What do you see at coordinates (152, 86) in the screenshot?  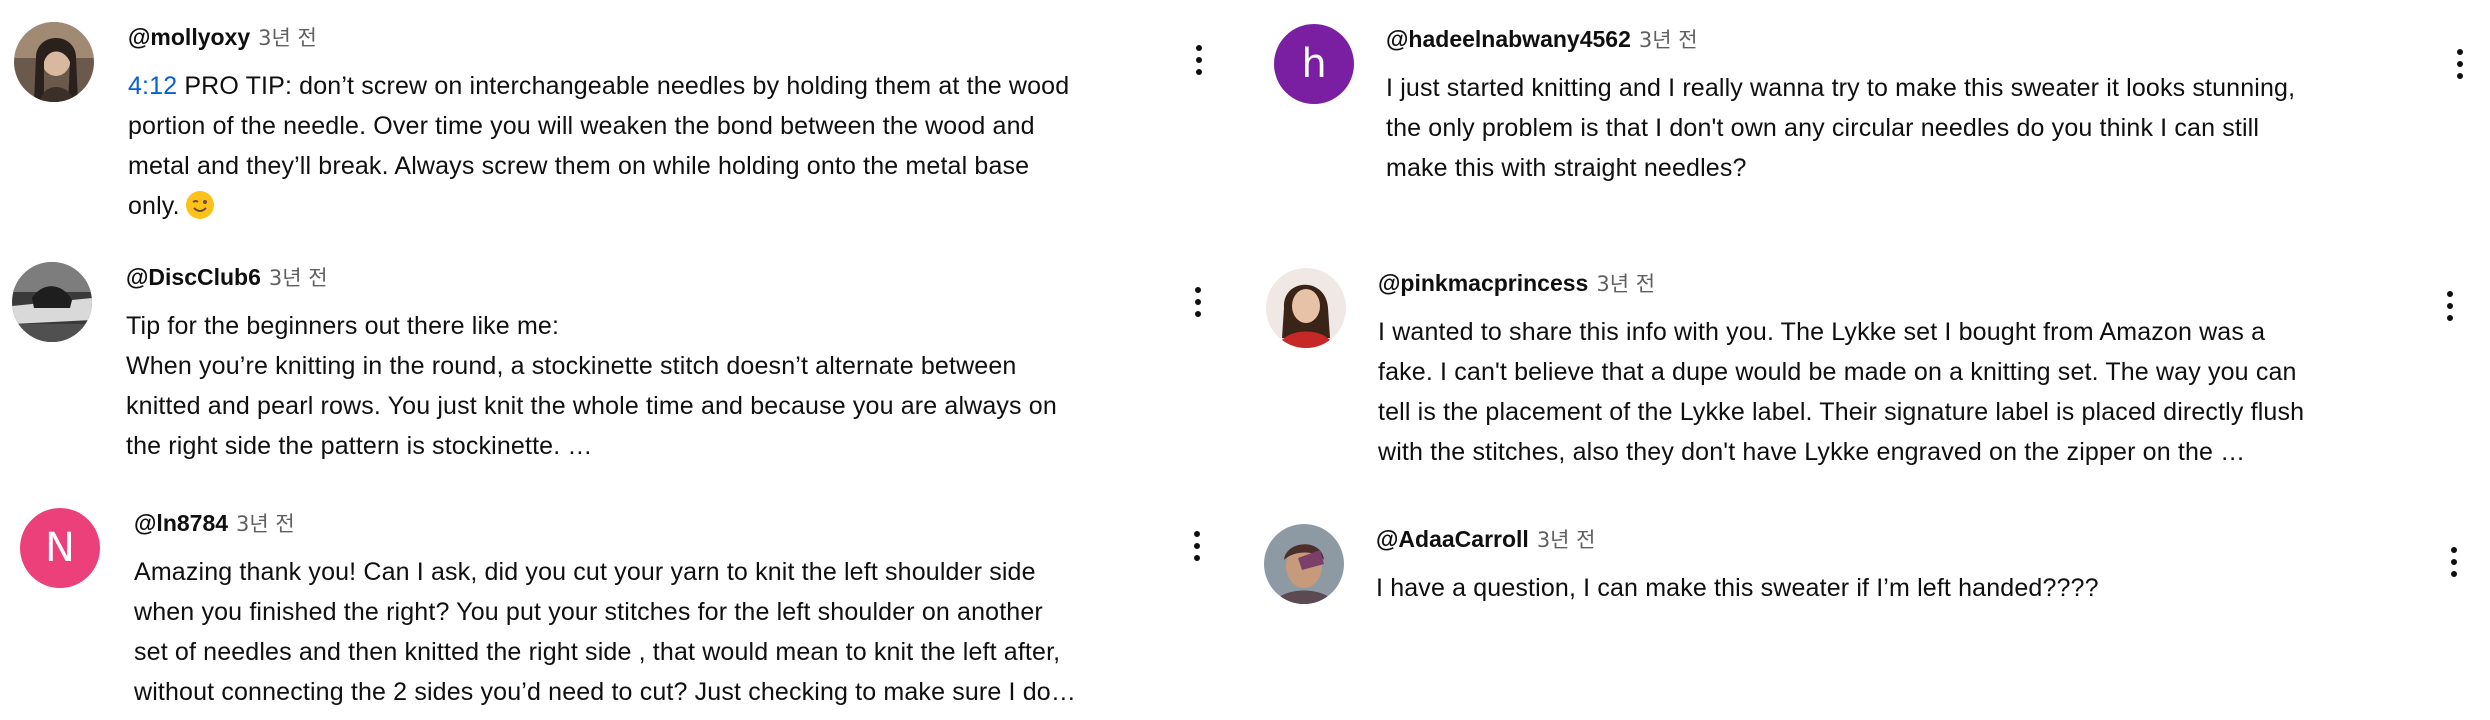 I see `video-timestamp-link: 4:12` at bounding box center [152, 86].